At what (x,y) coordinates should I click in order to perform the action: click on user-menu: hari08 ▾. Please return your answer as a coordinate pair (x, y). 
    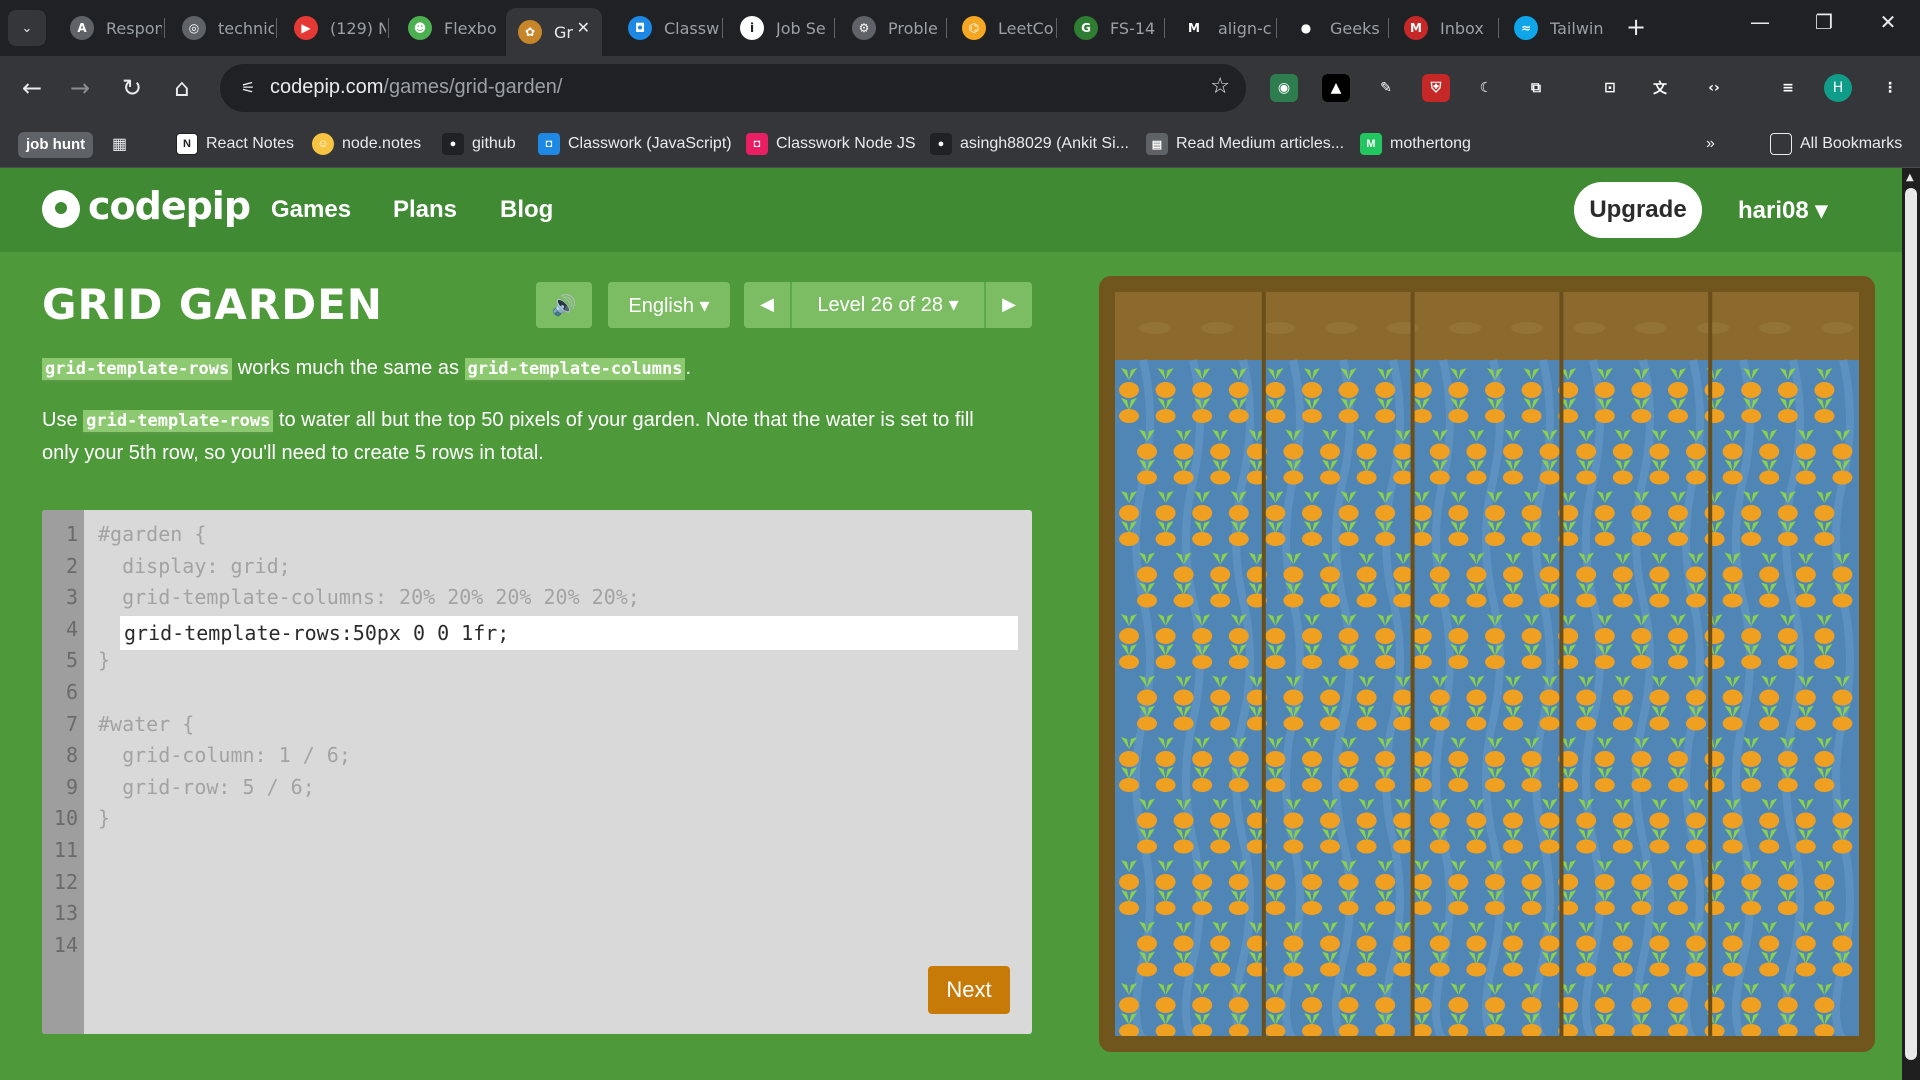
    Looking at the image, I should click on (1782, 210).